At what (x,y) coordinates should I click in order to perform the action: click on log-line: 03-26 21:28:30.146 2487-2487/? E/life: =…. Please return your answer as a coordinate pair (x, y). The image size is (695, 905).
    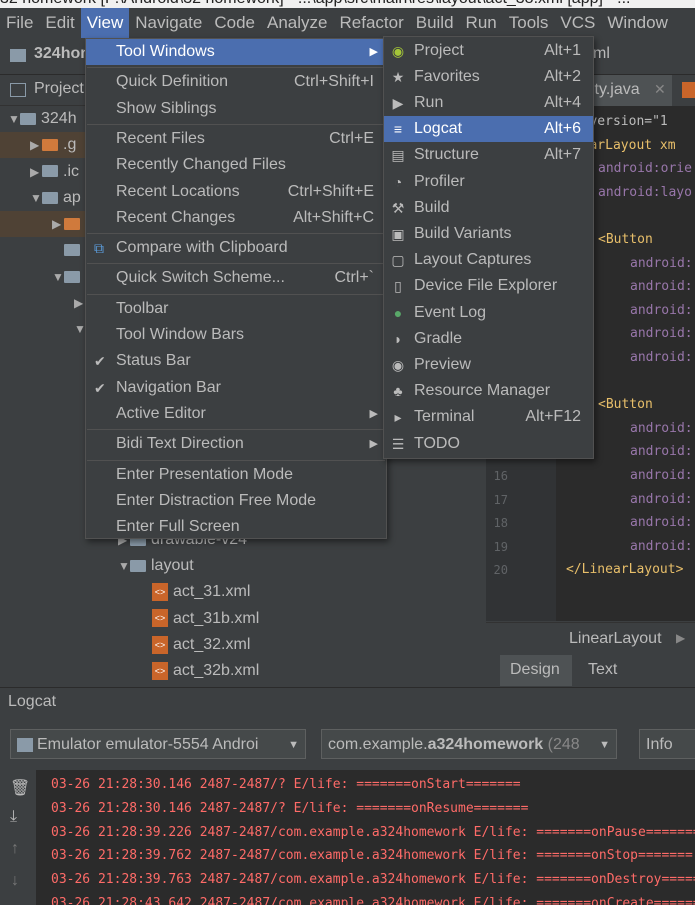
    Looking at the image, I should click on (290, 808).